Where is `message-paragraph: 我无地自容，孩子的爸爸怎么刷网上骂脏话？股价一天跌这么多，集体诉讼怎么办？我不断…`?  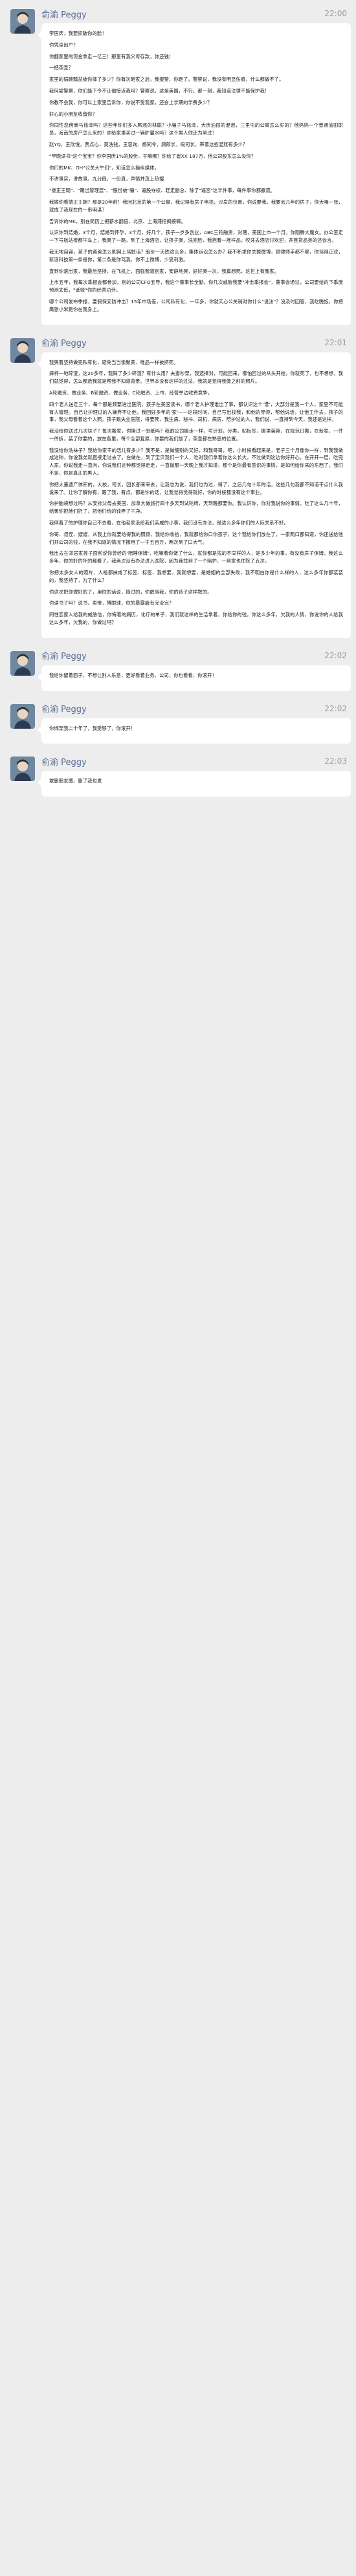 message-paragraph: 我无地自容，孩子的爸爸怎么刷网上骂脏话？股价一天跌这么多，集体诉讼怎么办？我不断… is located at coordinates (196, 255).